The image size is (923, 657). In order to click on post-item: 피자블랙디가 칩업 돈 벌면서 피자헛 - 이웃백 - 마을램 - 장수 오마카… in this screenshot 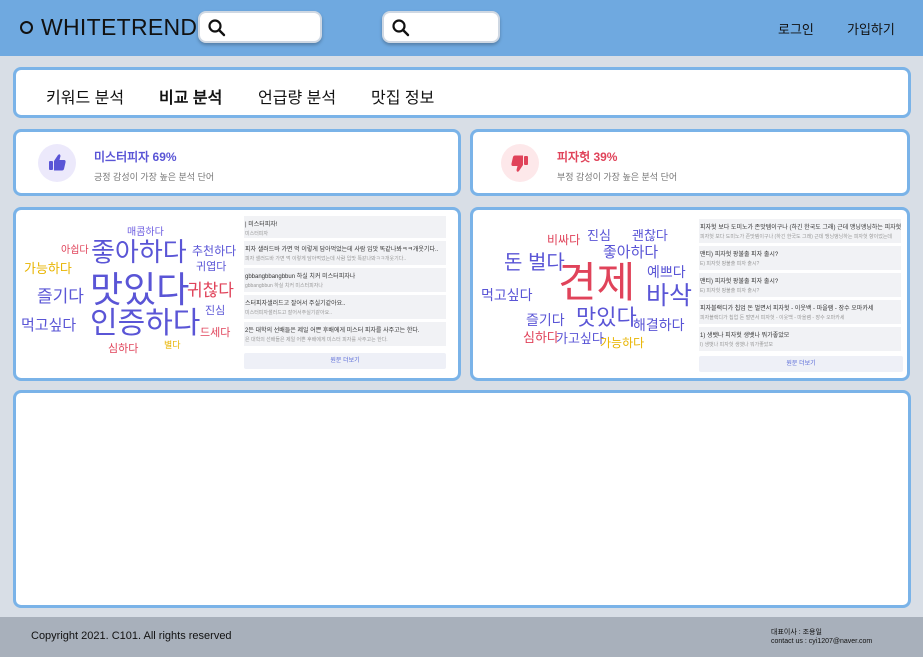, I will do `click(800, 312)`.